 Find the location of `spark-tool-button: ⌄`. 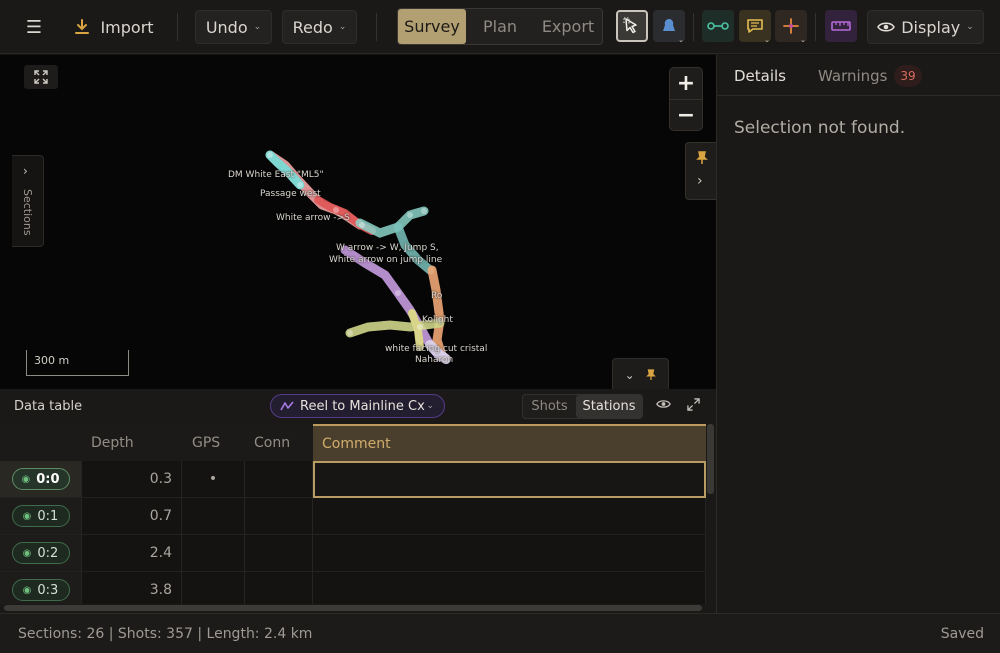

spark-tool-button: ⌄ is located at coordinates (791, 27).